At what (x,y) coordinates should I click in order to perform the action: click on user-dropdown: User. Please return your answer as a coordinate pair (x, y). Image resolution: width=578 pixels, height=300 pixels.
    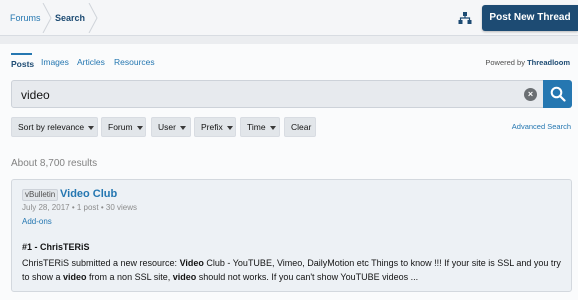
    Looking at the image, I should click on (171, 127).